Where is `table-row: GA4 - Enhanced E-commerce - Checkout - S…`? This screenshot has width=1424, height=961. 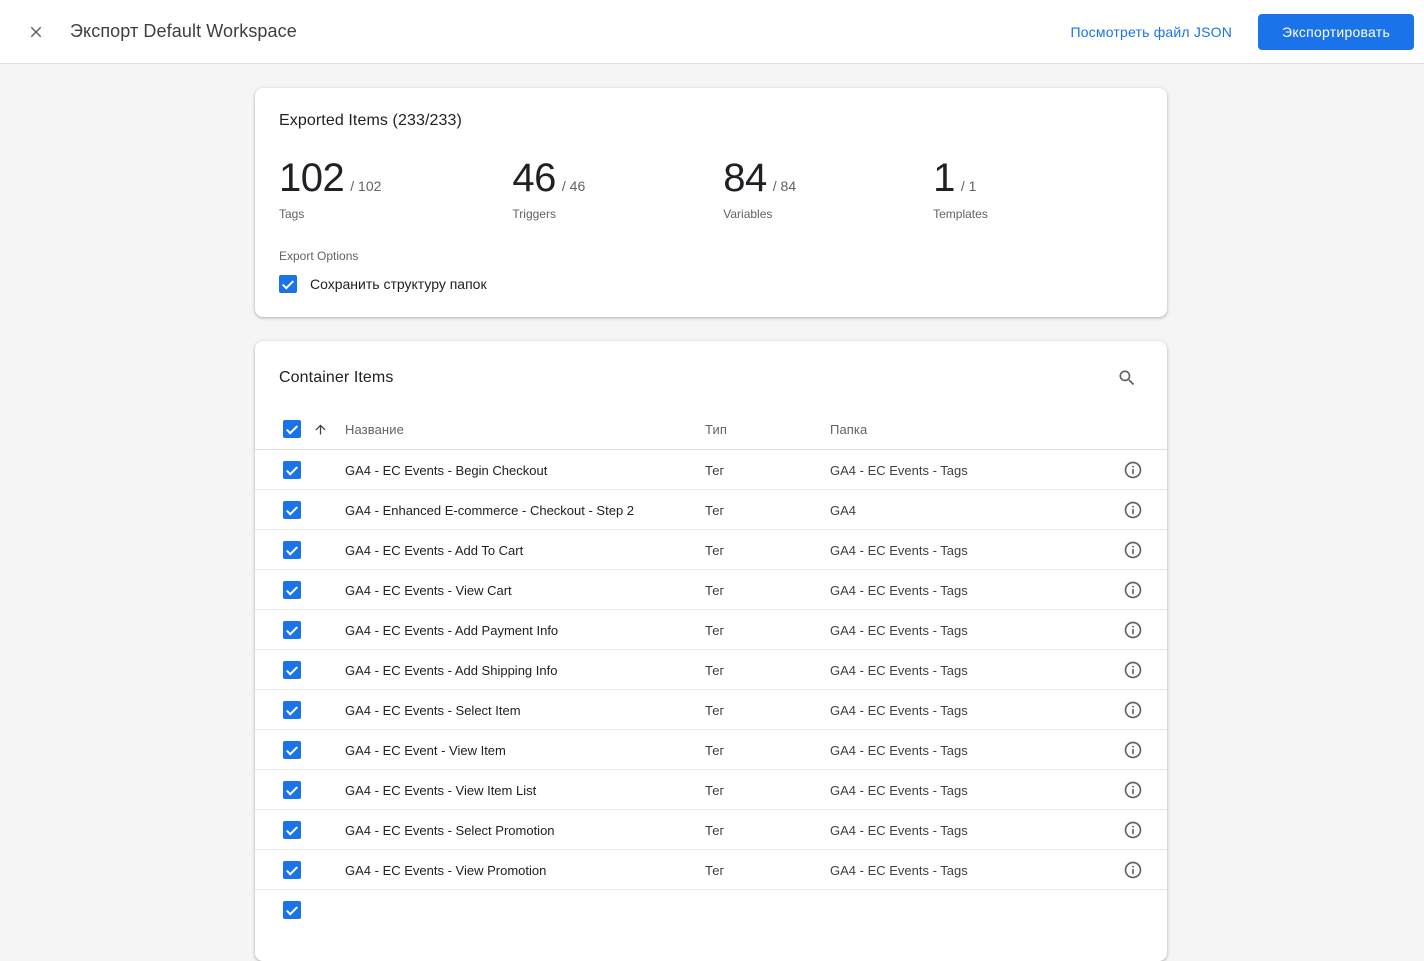
table-row: GA4 - Enhanced E-commerce - Checkout - S… is located at coordinates (711, 510).